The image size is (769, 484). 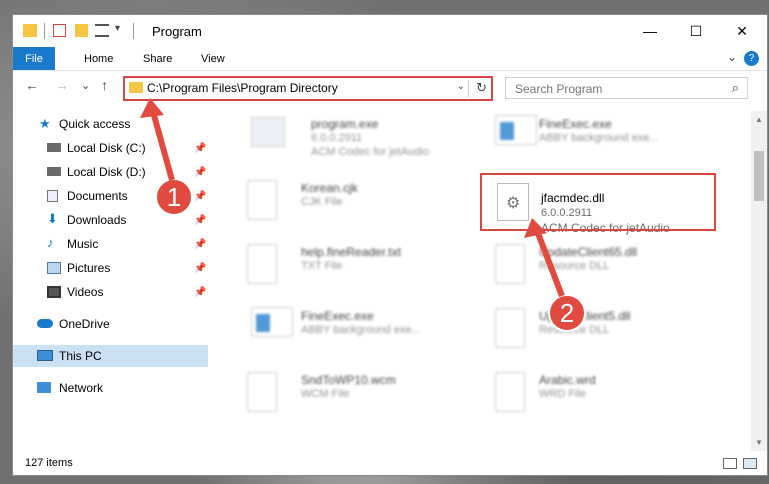 What do you see at coordinates (535, 228) in the screenshot?
I see `arrow-2-head` at bounding box center [535, 228].